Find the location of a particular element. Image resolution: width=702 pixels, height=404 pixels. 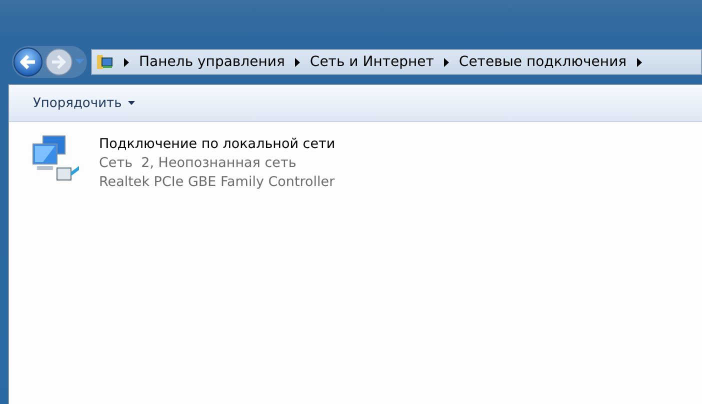

connection-status: Сеть 2, Неопознанная сеть is located at coordinates (198, 163).